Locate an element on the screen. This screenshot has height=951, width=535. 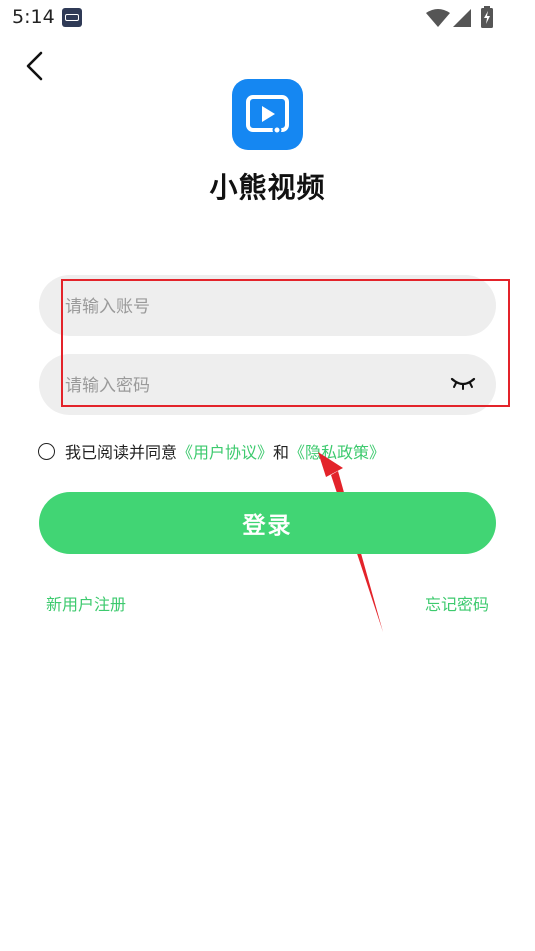
forgot-password-link: 忘记密码 is located at coordinates (457, 603).